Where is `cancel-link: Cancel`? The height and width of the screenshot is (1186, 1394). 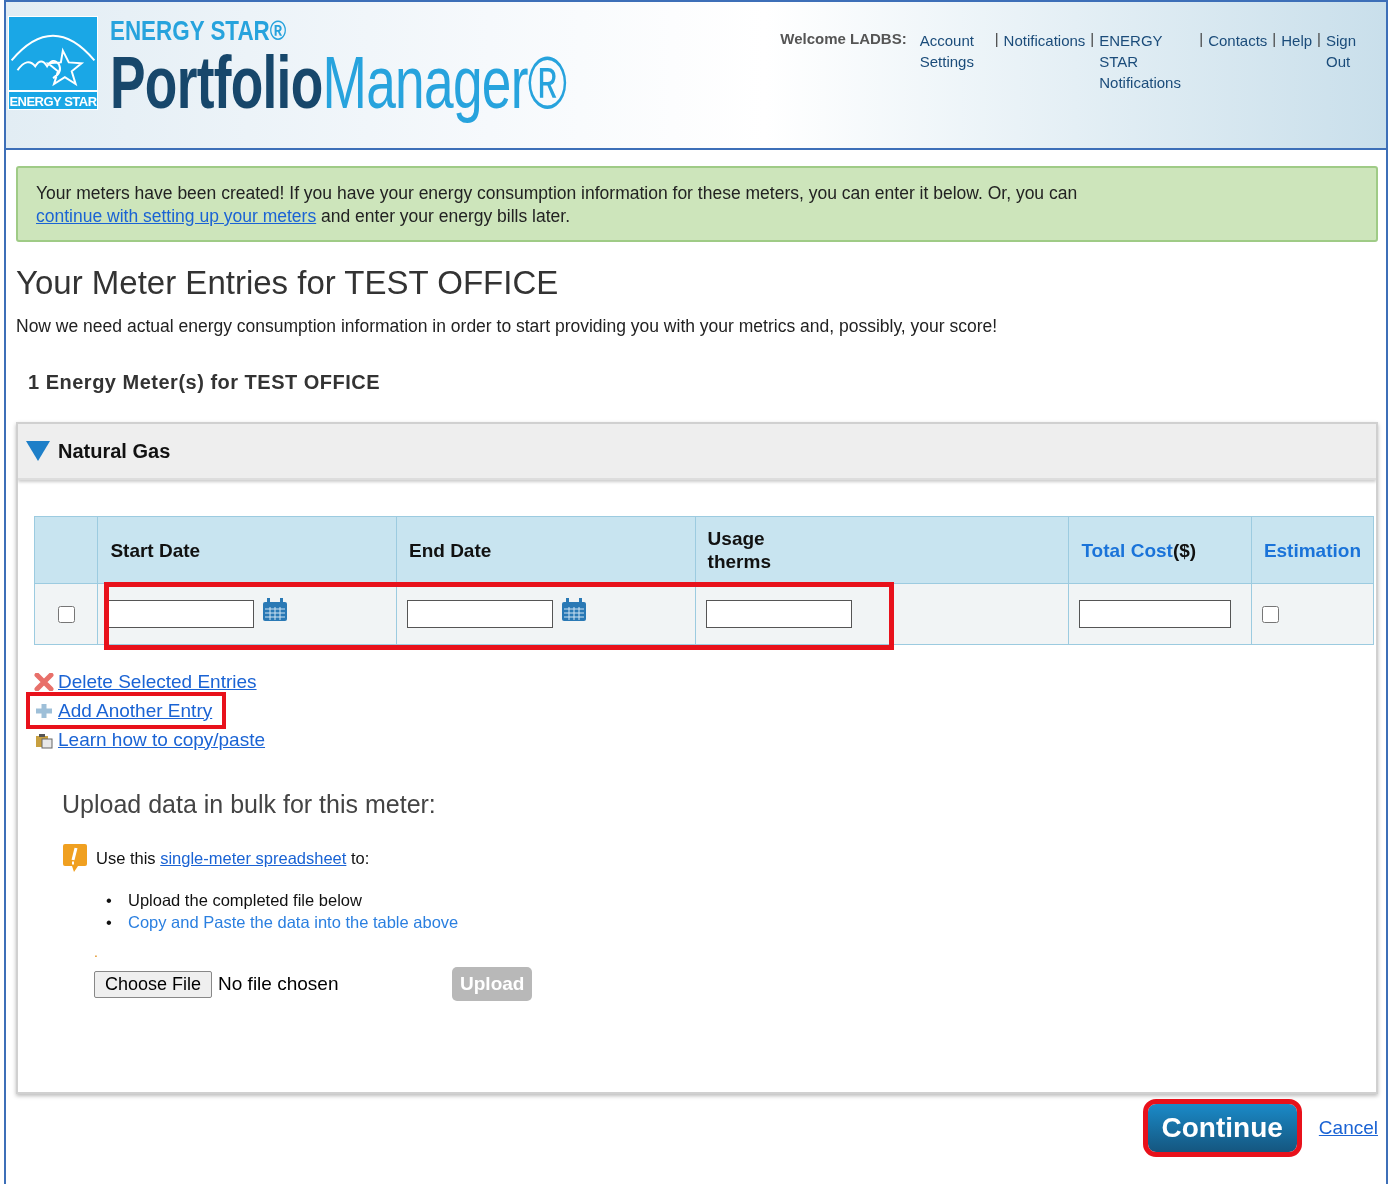
cancel-link: Cancel is located at coordinates (1348, 1128).